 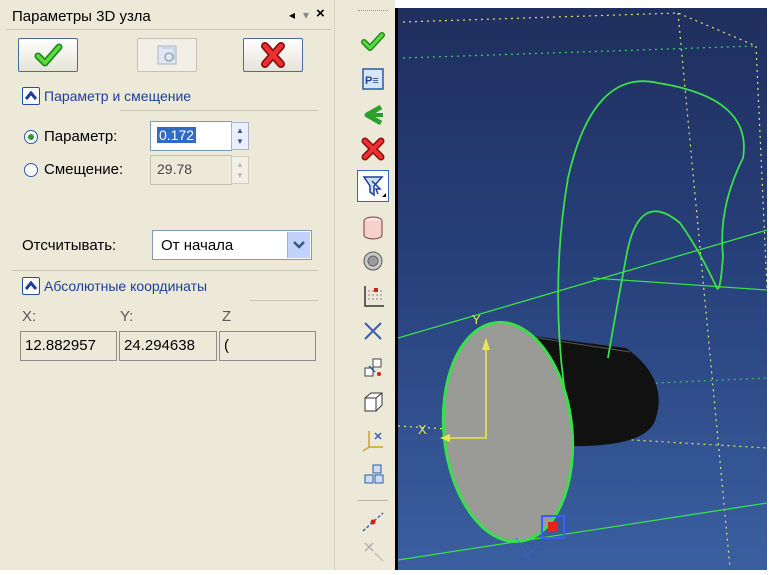 What do you see at coordinates (373, 402) in the screenshot?
I see `box-icon` at bounding box center [373, 402].